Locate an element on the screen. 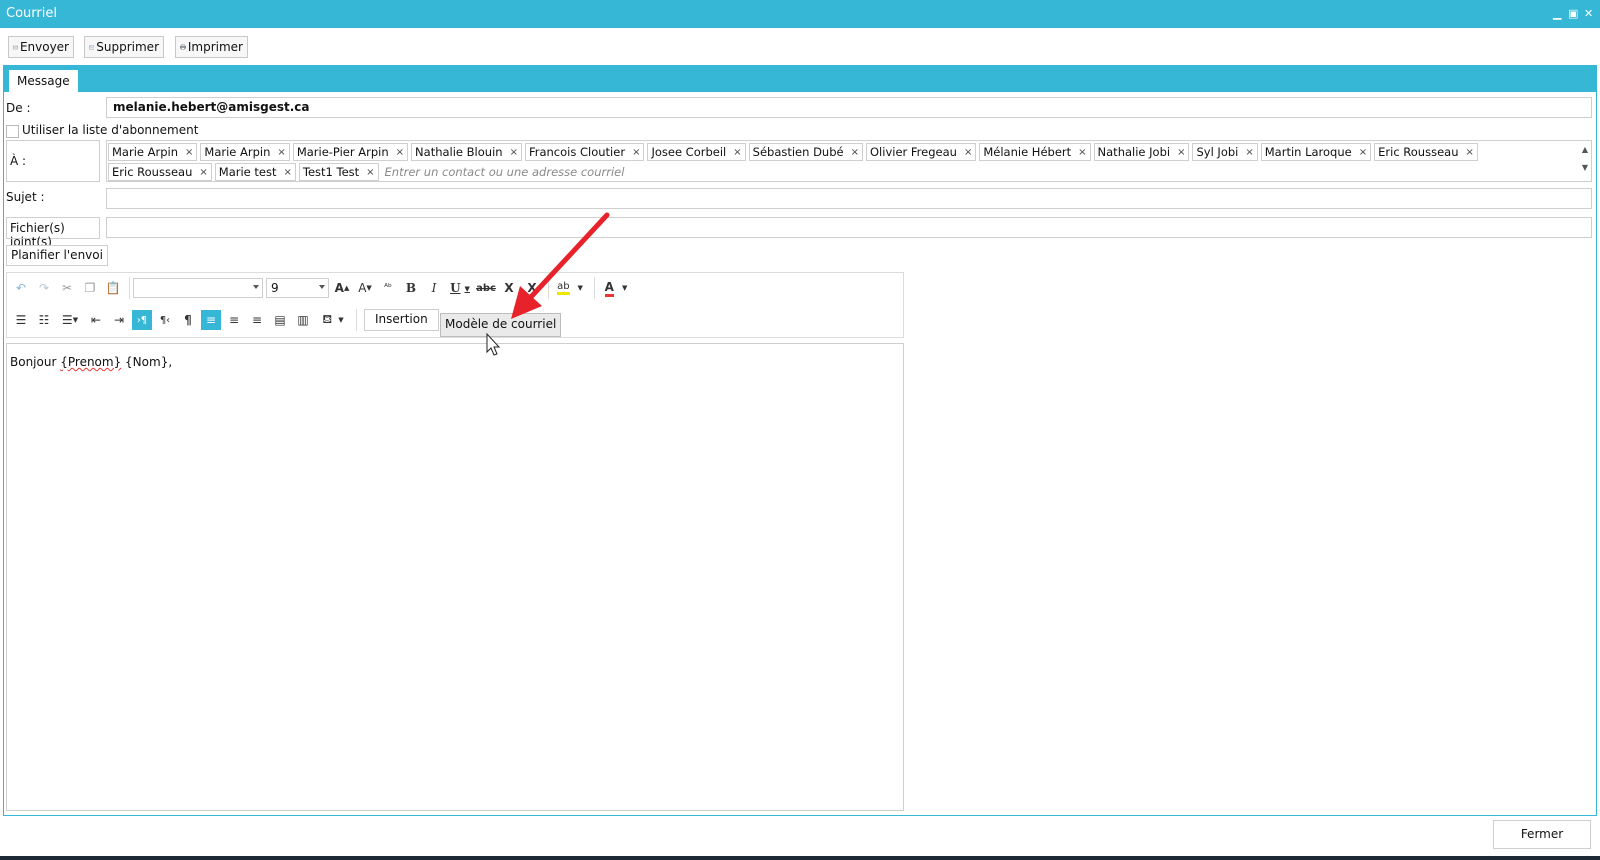 This screenshot has height=860, width=1600. recipient-name: Syl Jobi is located at coordinates (1217, 152).